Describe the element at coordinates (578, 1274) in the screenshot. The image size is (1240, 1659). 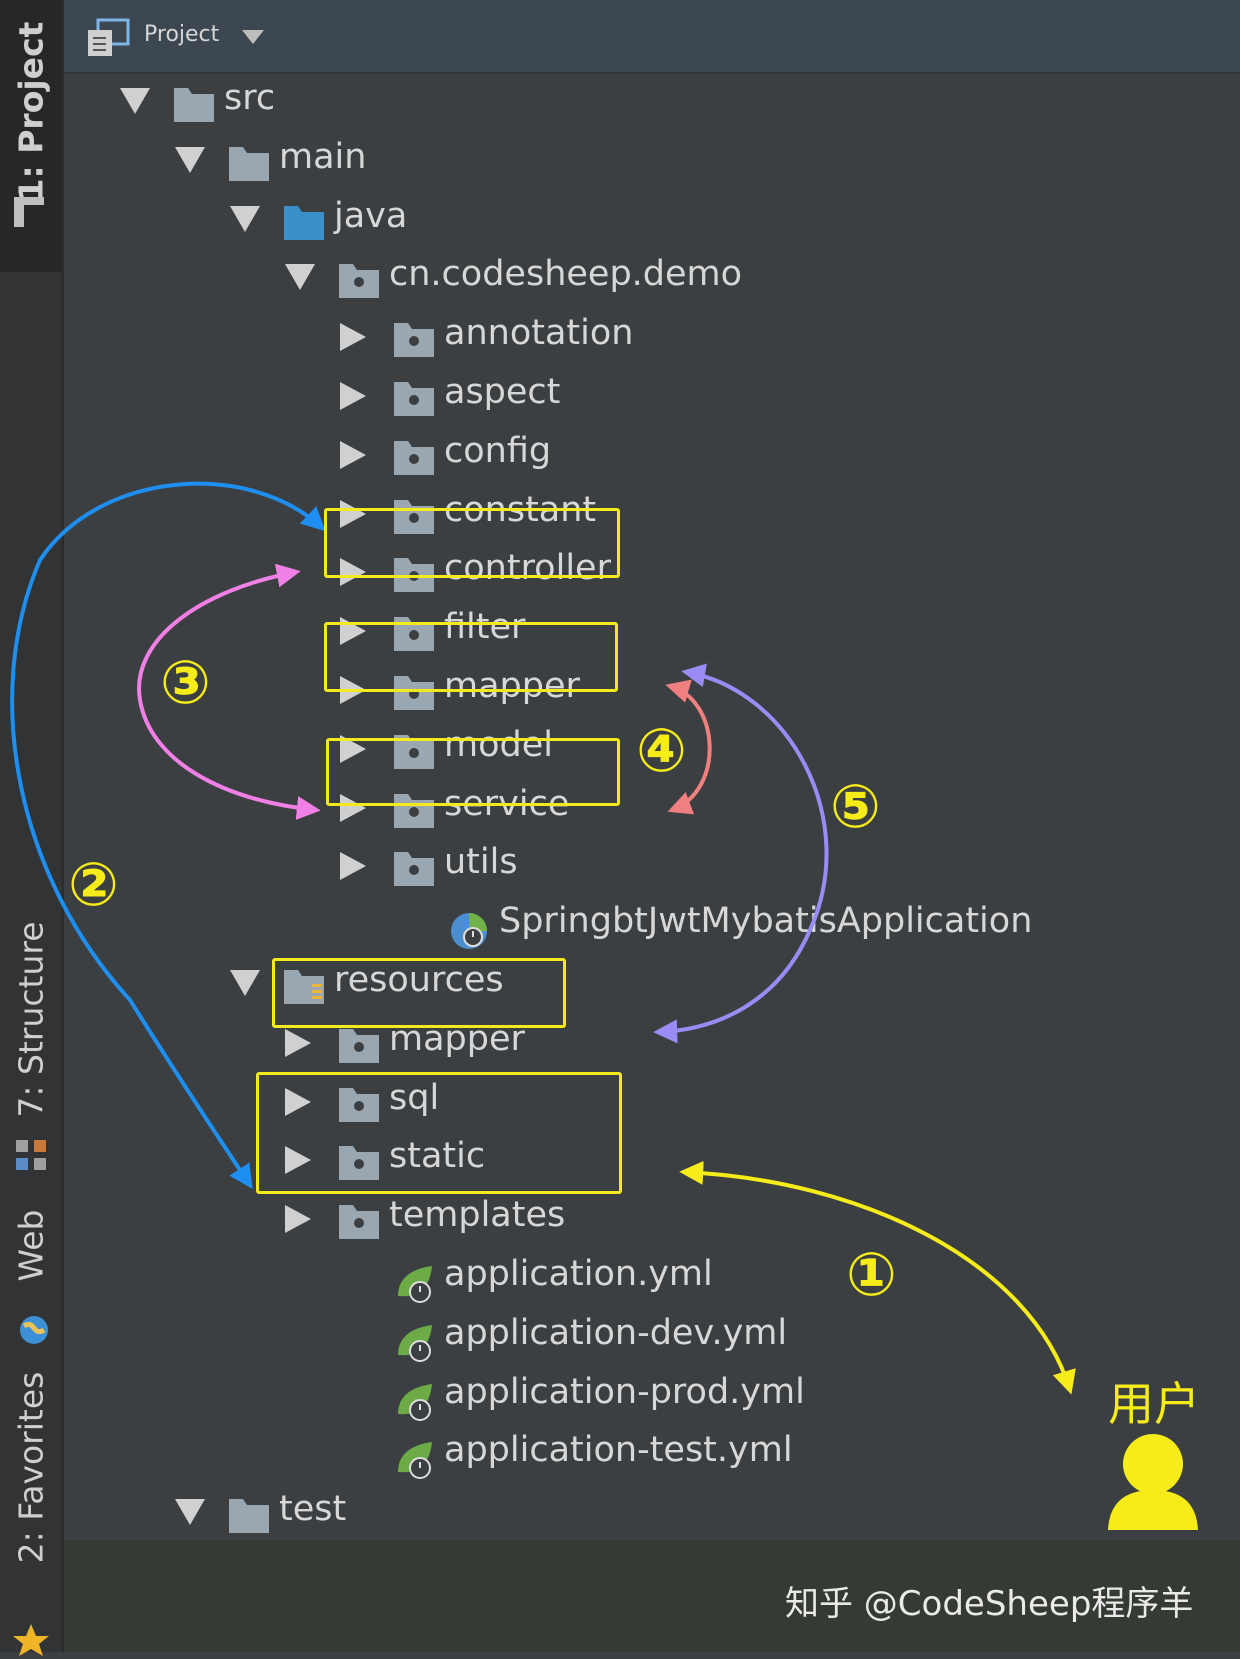
I see `tree-node-label: application.yml` at that location.